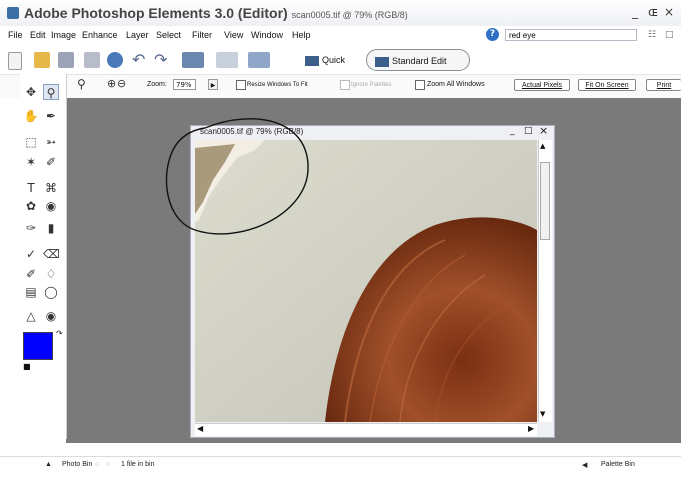 The width and height of the screenshot is (681, 477). I want to click on photo-bin-label: Photo Bin, so click(77, 464).